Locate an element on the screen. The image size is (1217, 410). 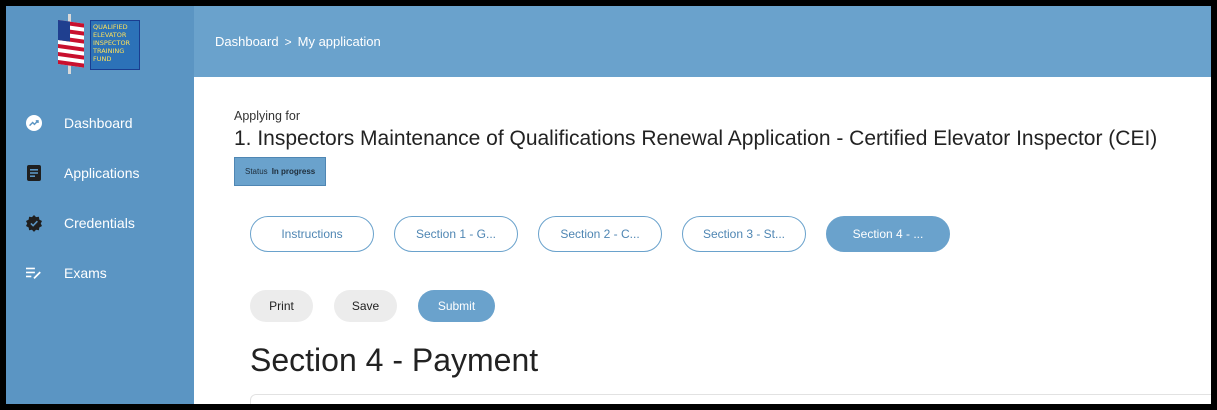
form-actions: Print Save Submit is located at coordinates (372, 306).